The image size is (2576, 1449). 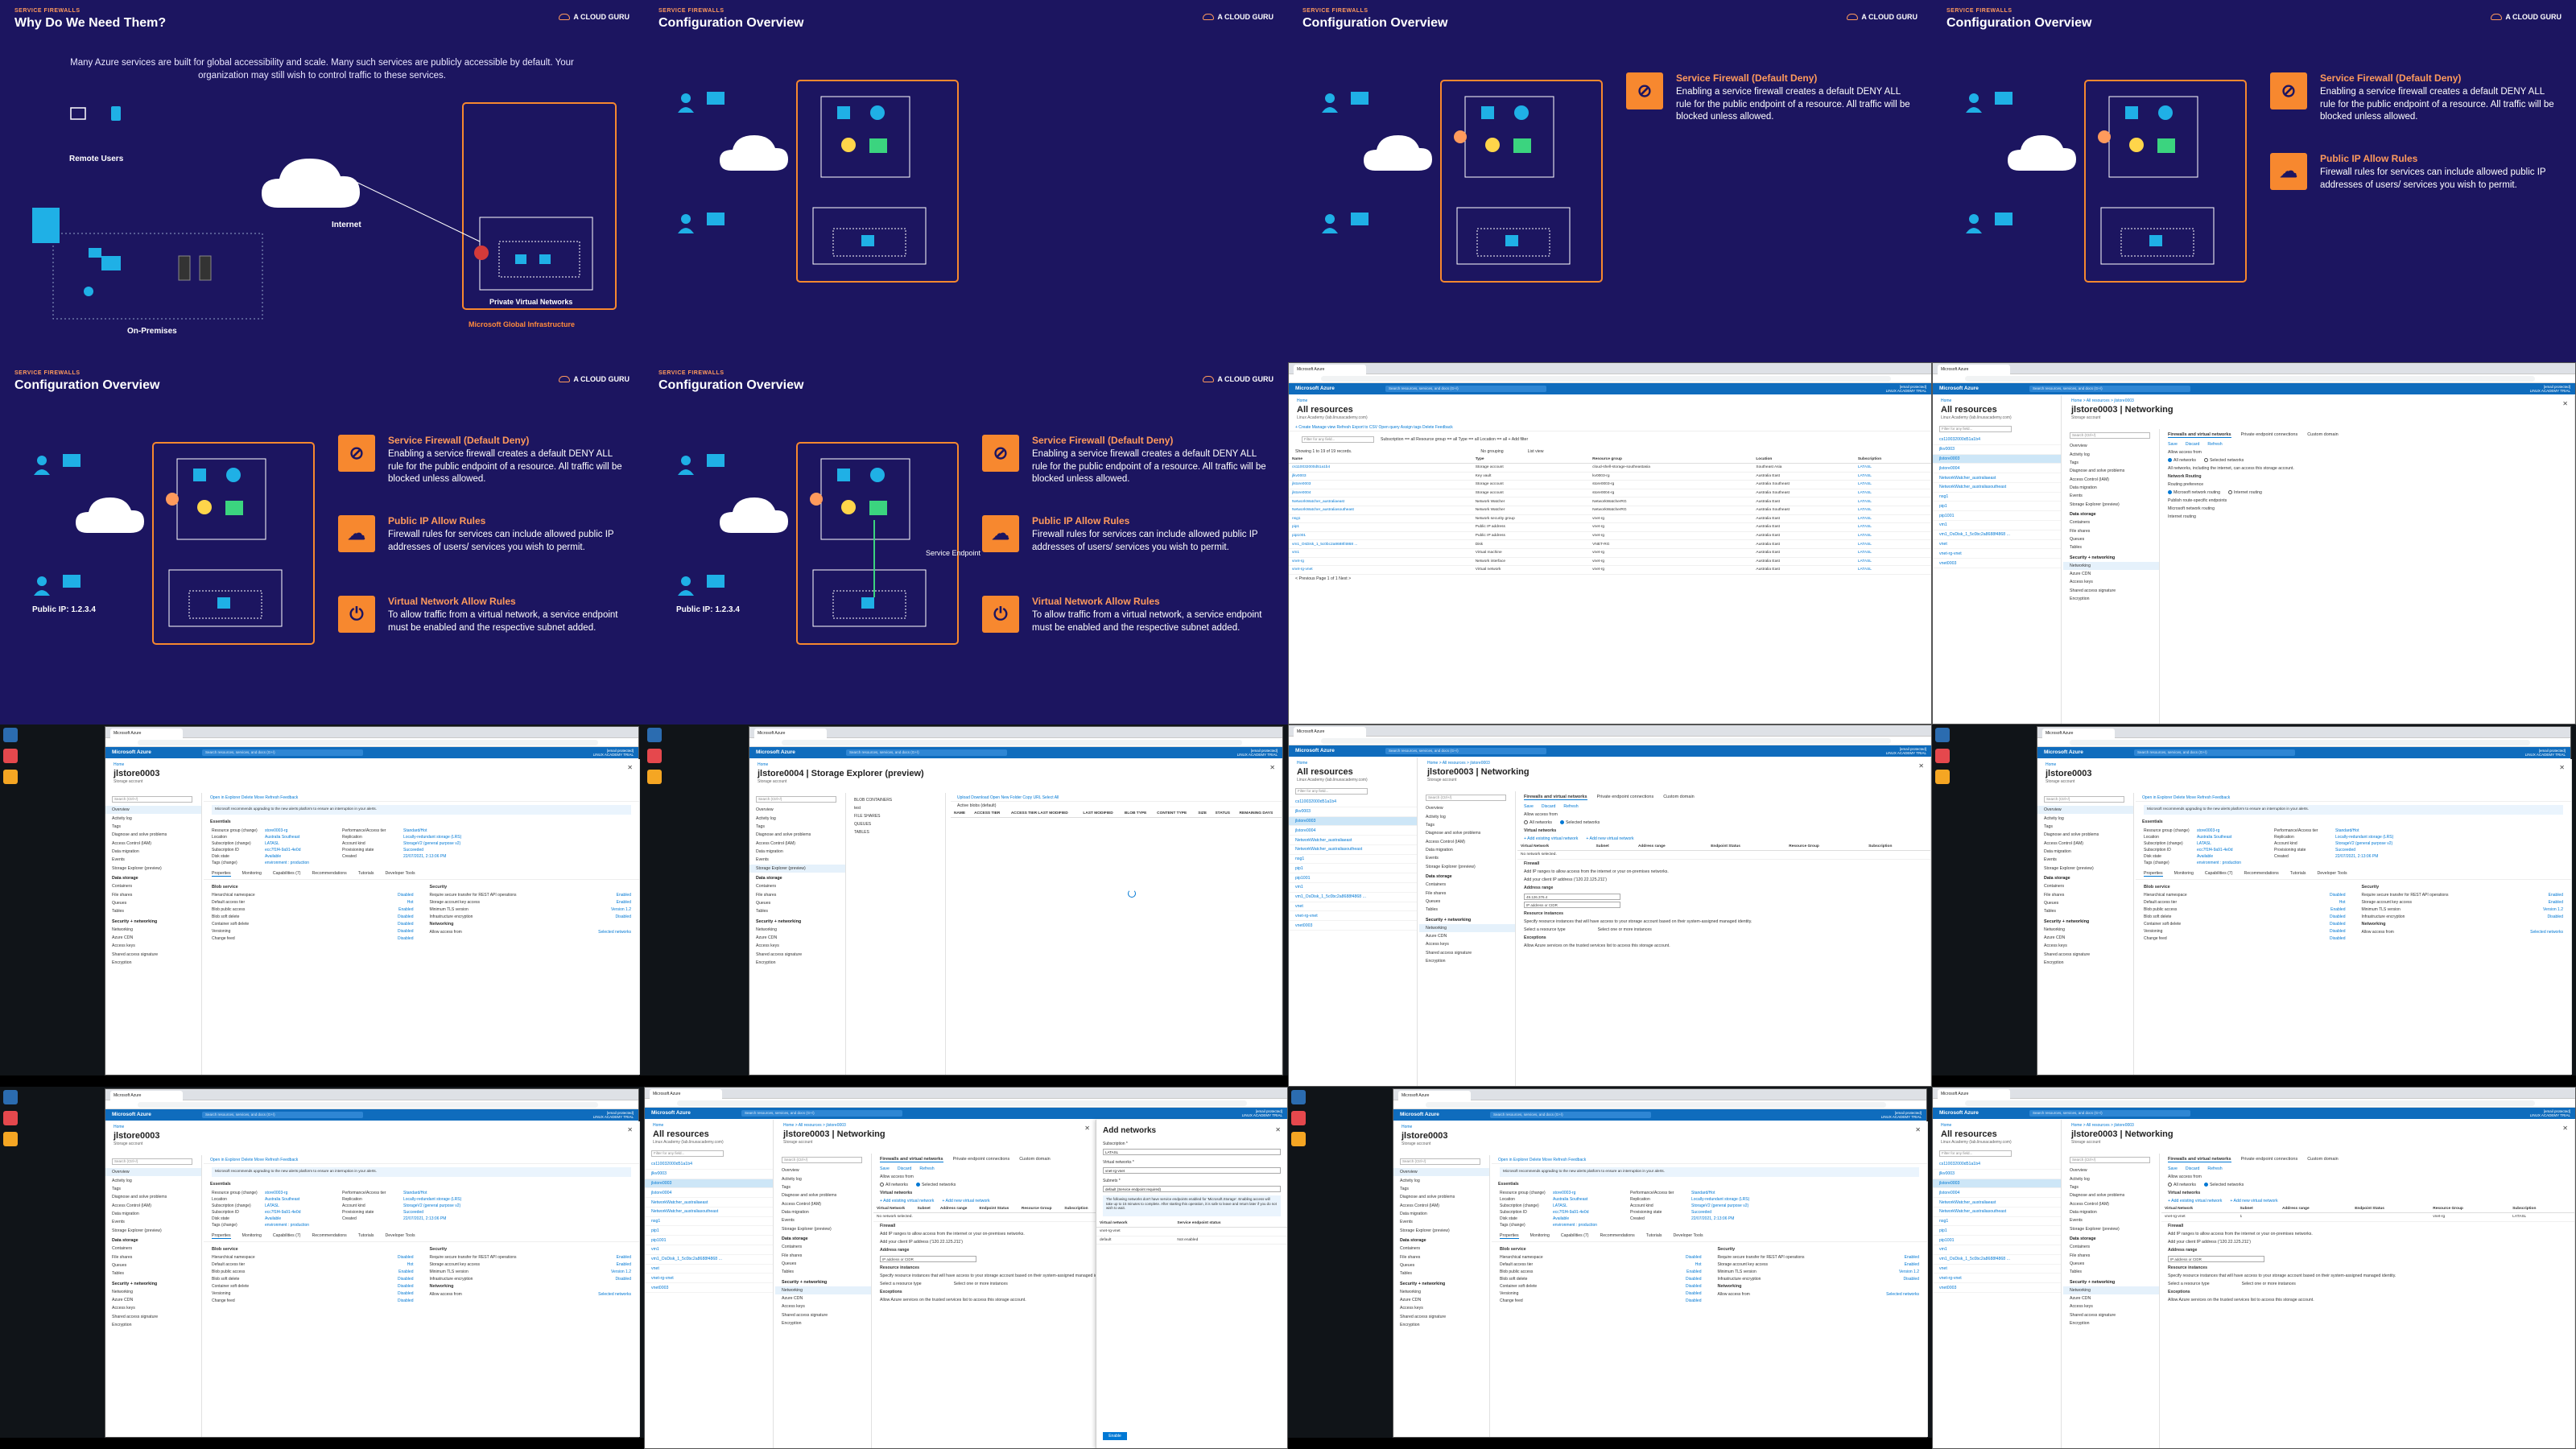 I want to click on taskbar, so click(x=322, y=1081).